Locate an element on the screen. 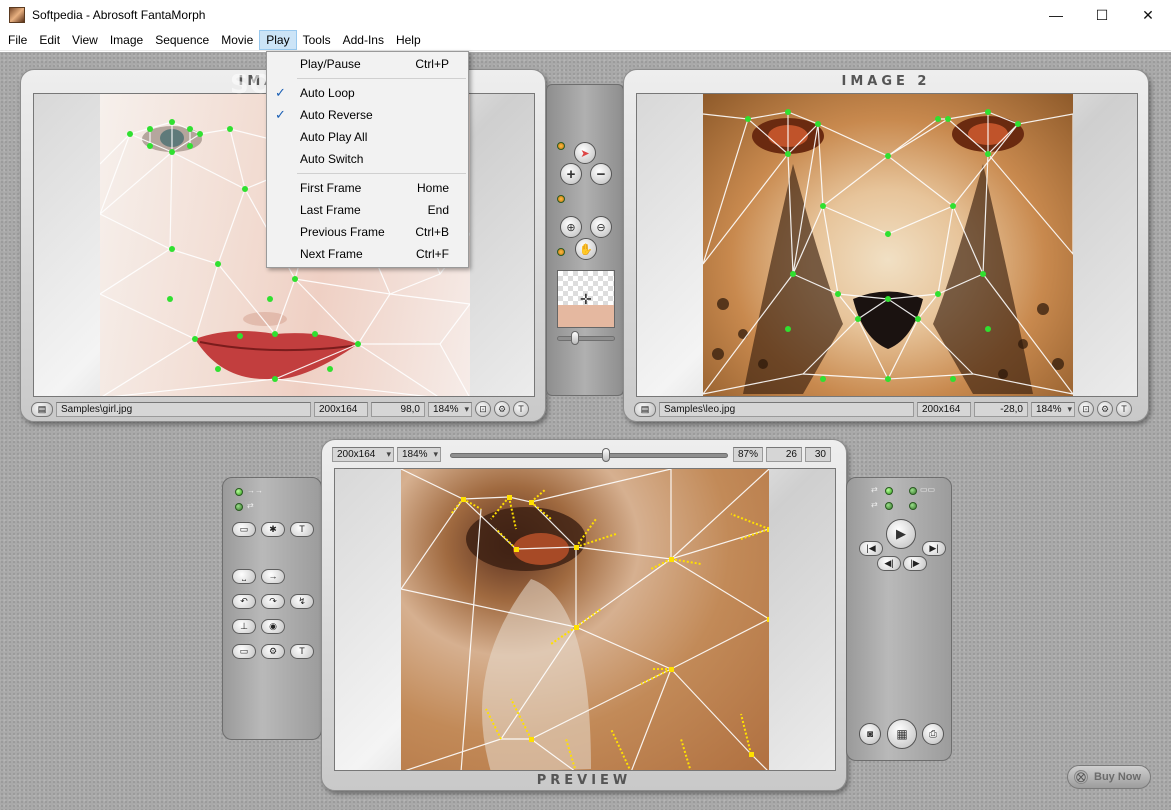 The height and width of the screenshot is (810, 1171). curve-tool-2-button: ↷ is located at coordinates (273, 601).